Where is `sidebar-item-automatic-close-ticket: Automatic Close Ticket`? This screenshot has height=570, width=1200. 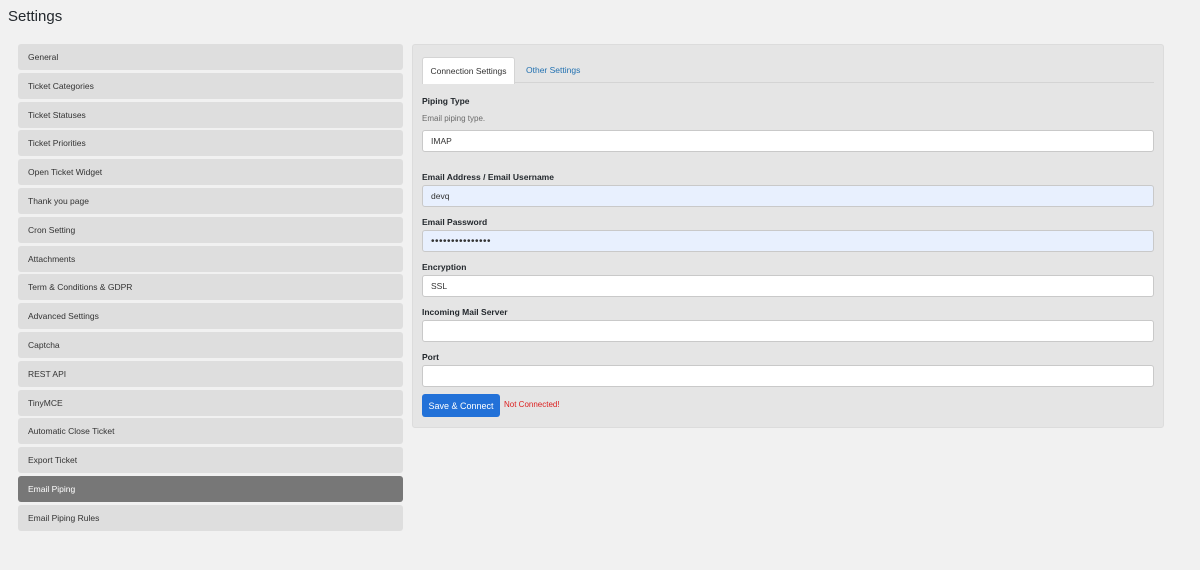
sidebar-item-automatic-close-ticket: Automatic Close Ticket is located at coordinates (210, 431).